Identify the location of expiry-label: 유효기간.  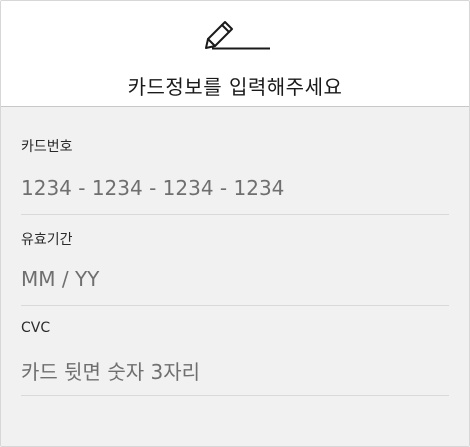
(47, 240).